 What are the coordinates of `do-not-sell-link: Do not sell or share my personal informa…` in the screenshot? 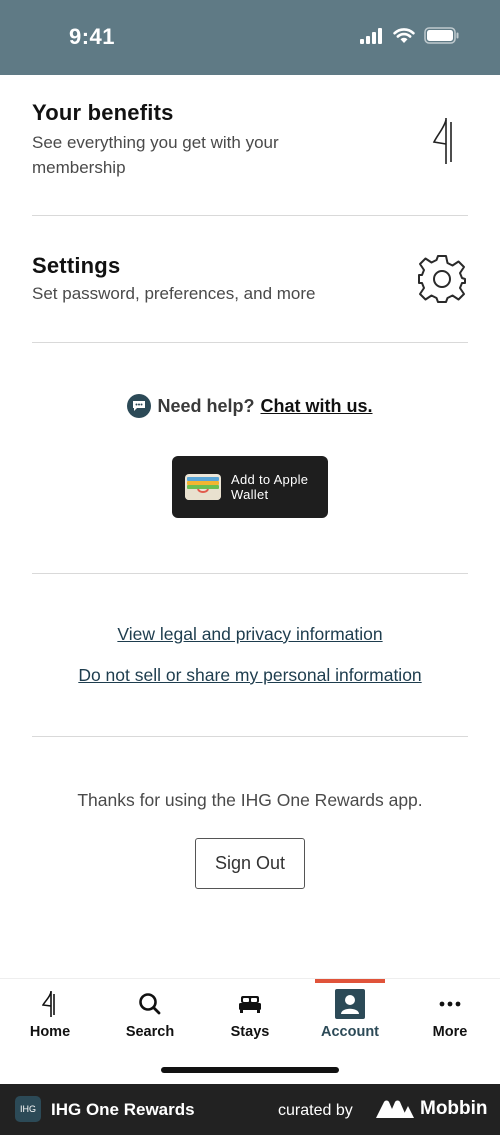 It's located at (250, 675).